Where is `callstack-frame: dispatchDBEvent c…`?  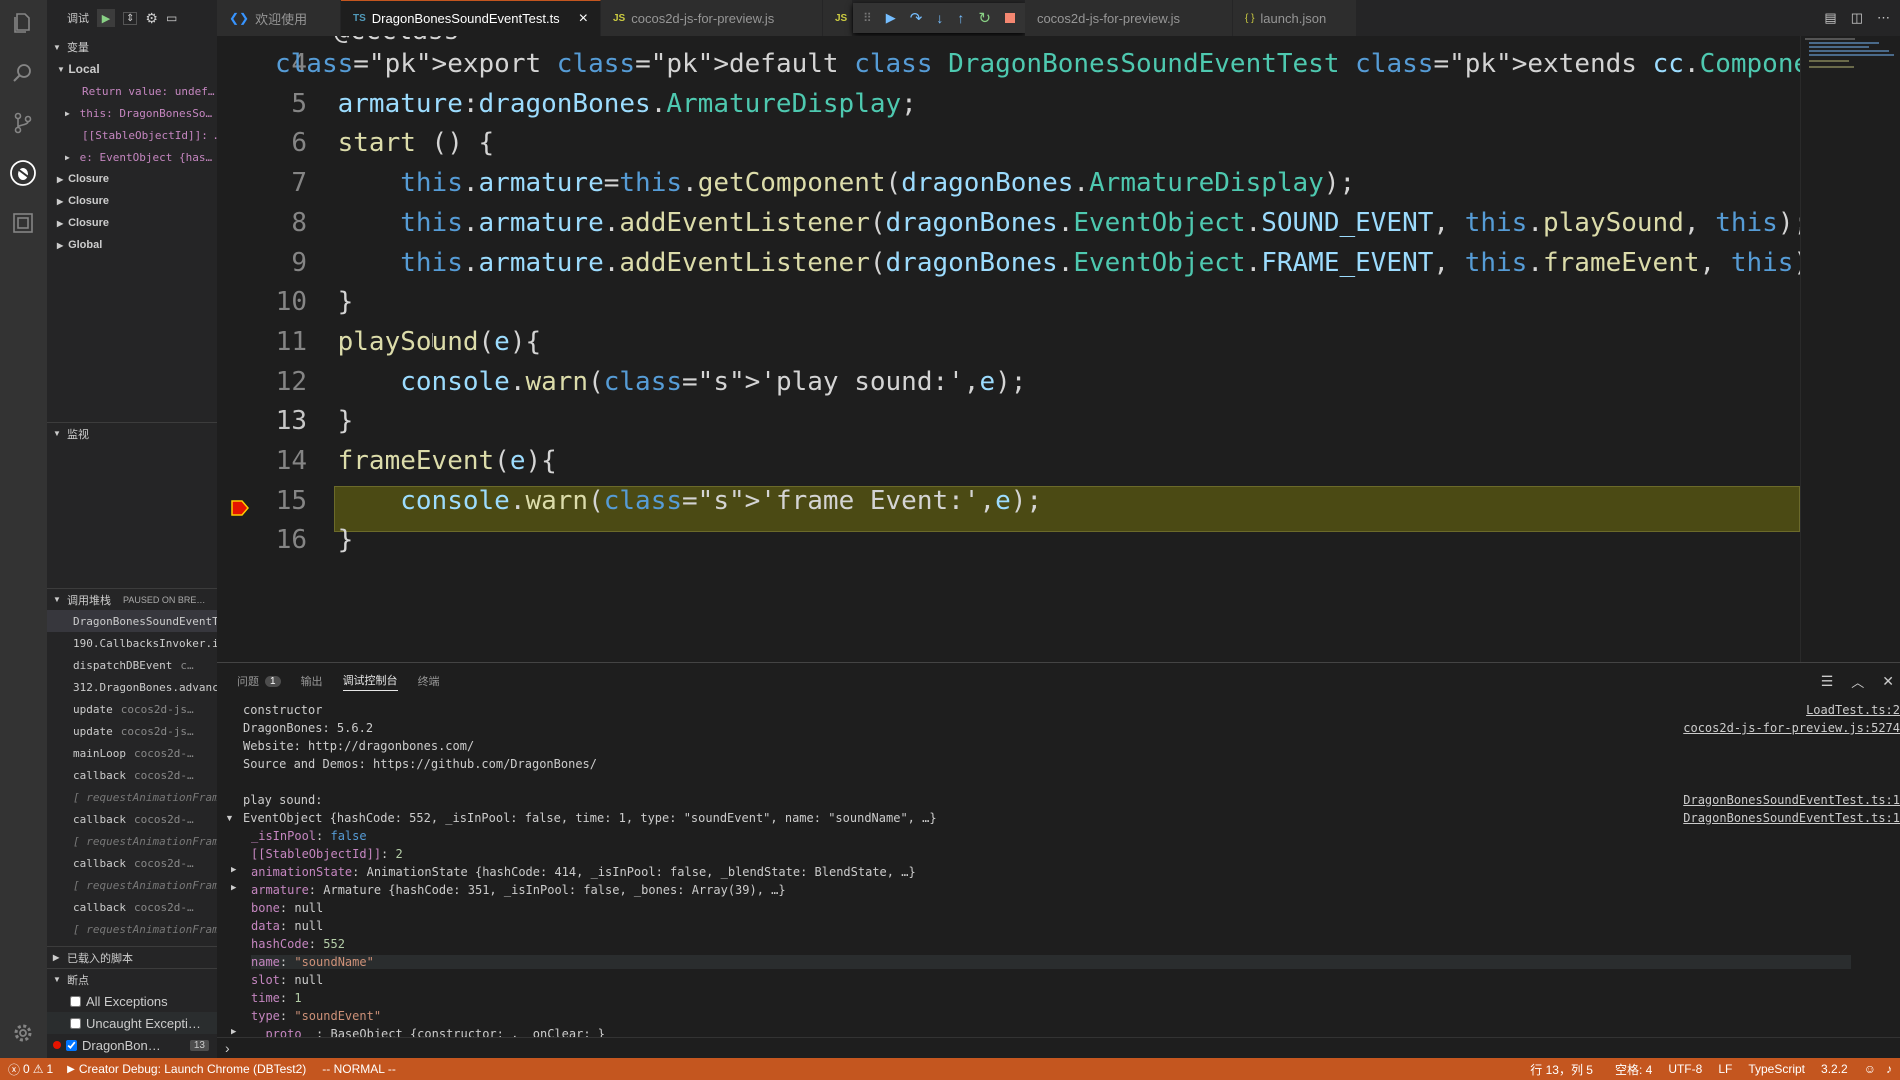
callstack-frame: dispatchDBEvent c… is located at coordinates (132, 665).